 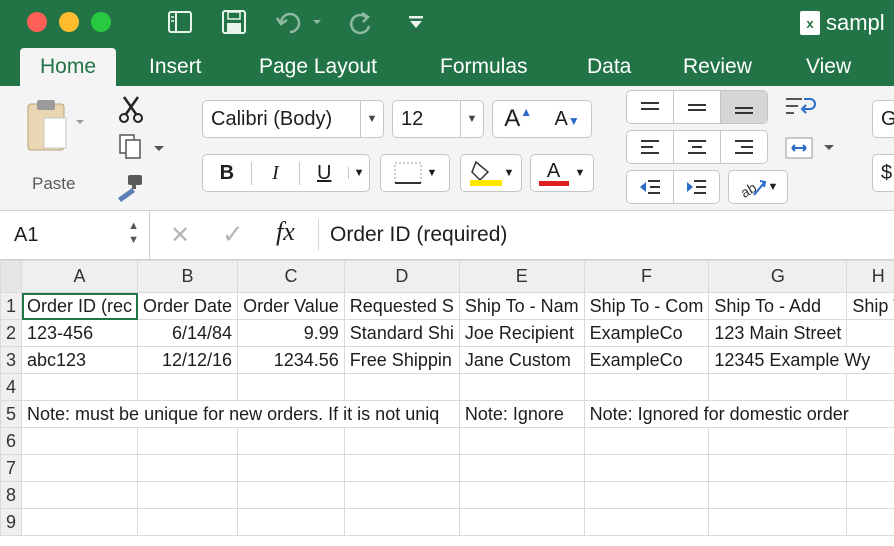 What do you see at coordinates (650, 147) in the screenshot?
I see `align-left-icon` at bounding box center [650, 147].